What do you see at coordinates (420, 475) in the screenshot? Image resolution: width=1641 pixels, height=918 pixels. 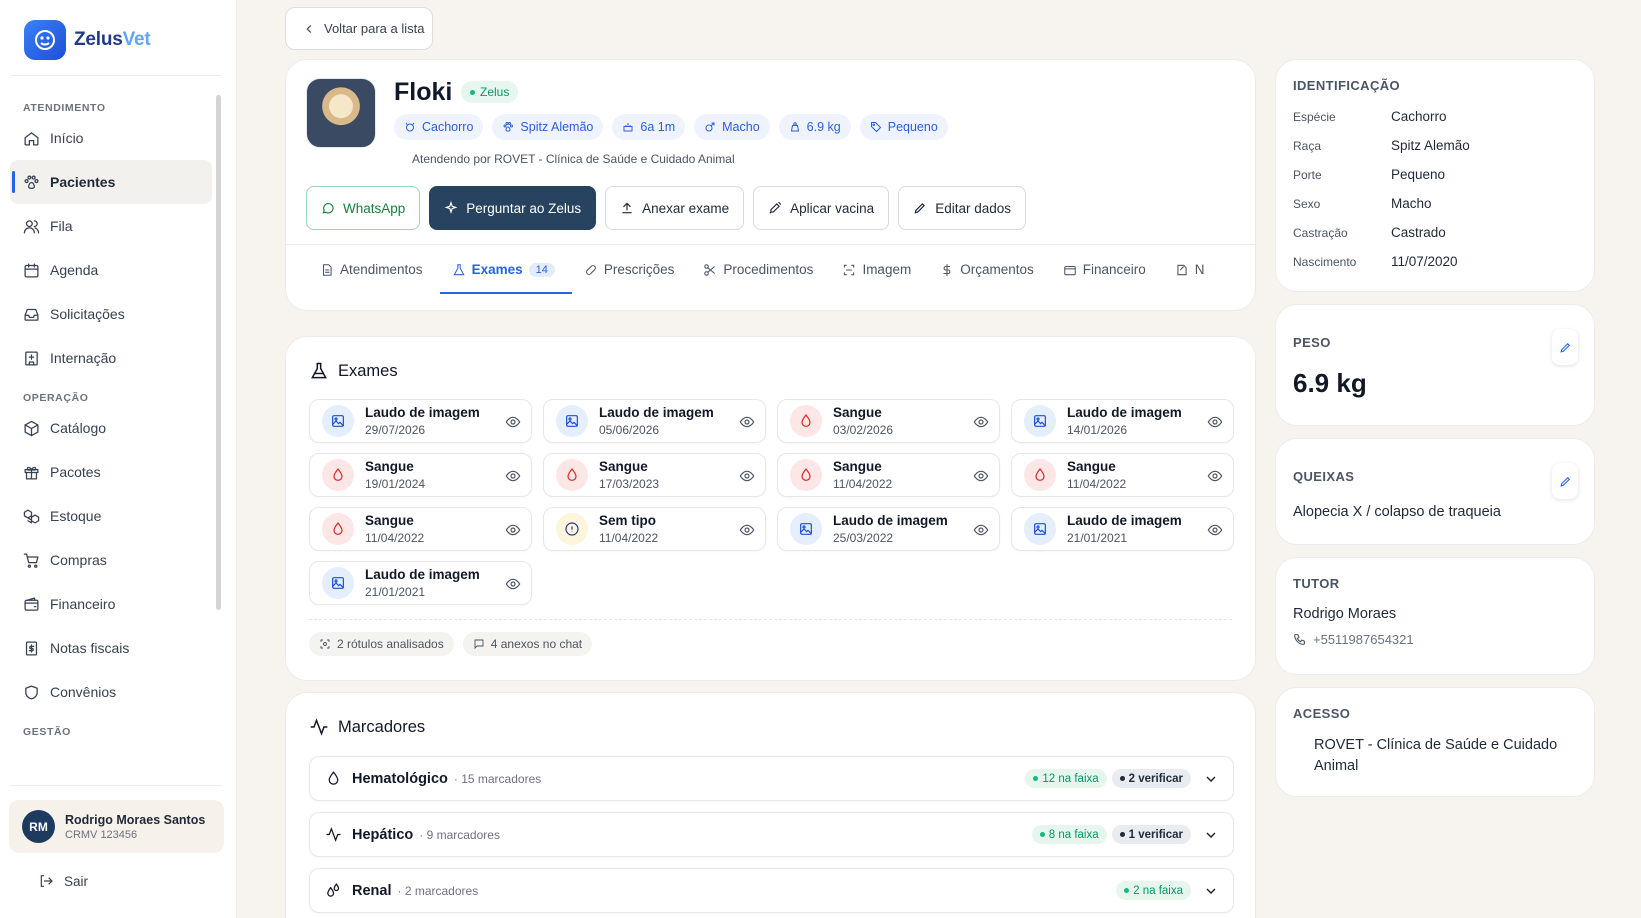 I see `exam-item: Sangue 19/01/2024` at bounding box center [420, 475].